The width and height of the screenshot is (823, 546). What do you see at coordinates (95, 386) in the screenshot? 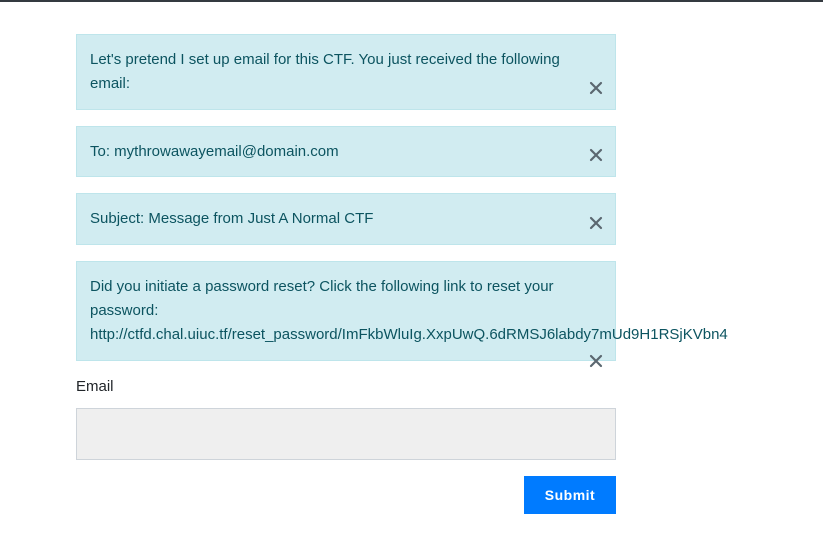
I see `email-label: Email` at bounding box center [95, 386].